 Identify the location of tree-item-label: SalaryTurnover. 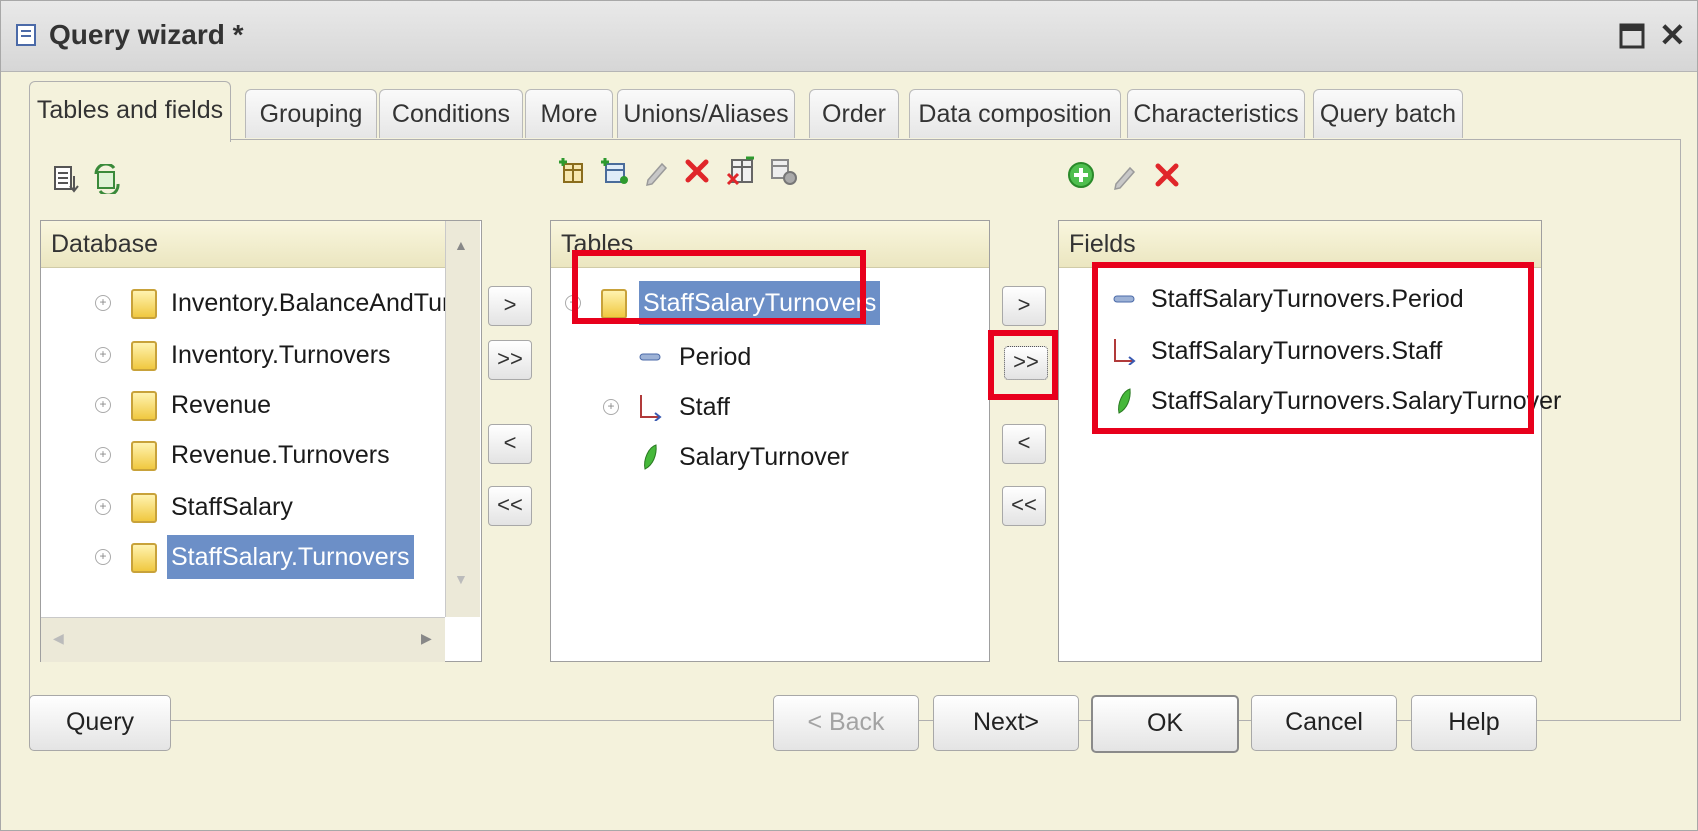
(764, 457).